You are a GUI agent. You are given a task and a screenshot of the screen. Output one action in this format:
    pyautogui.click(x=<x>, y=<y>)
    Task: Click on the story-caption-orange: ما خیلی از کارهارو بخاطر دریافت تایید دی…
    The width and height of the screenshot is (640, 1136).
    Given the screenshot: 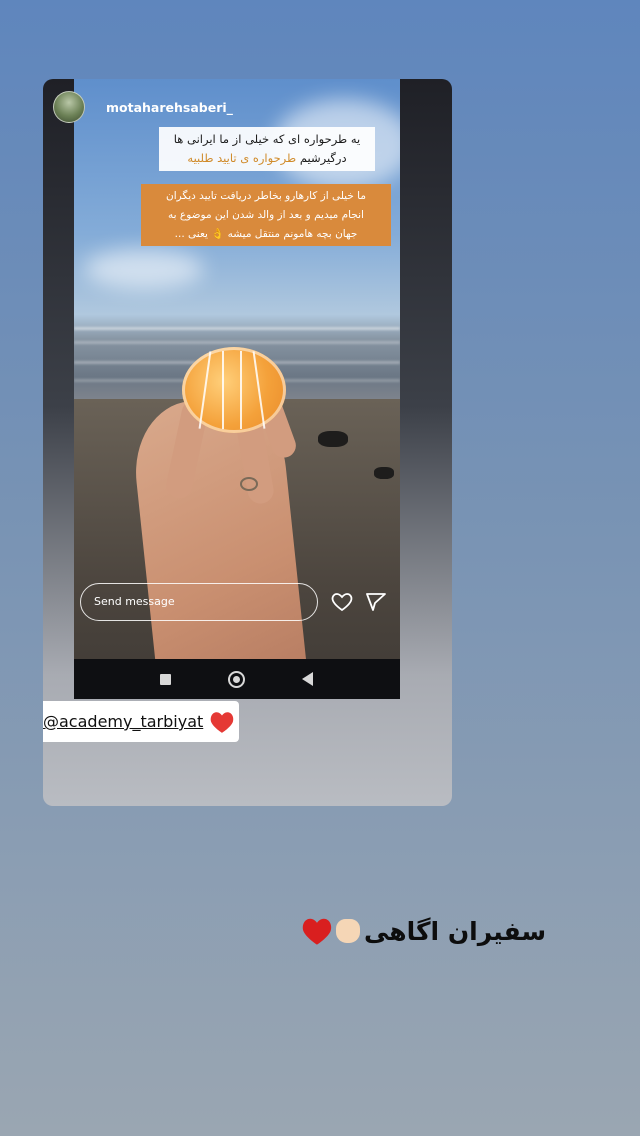 What is the action you would take?
    pyautogui.click(x=266, y=215)
    